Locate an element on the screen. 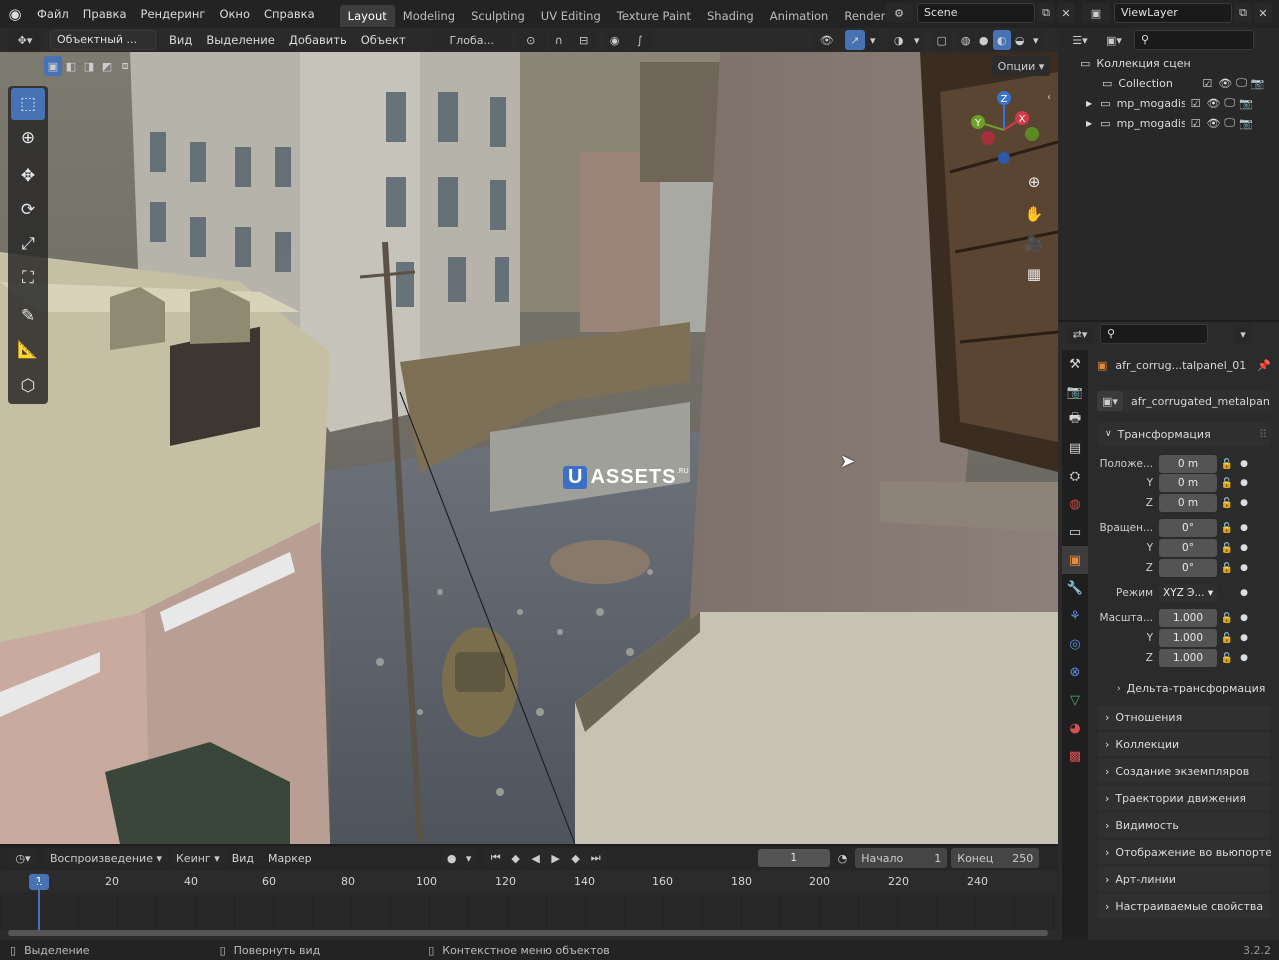 This screenshot has height=960, width=1279. tab-layout: Layout is located at coordinates (367, 15).